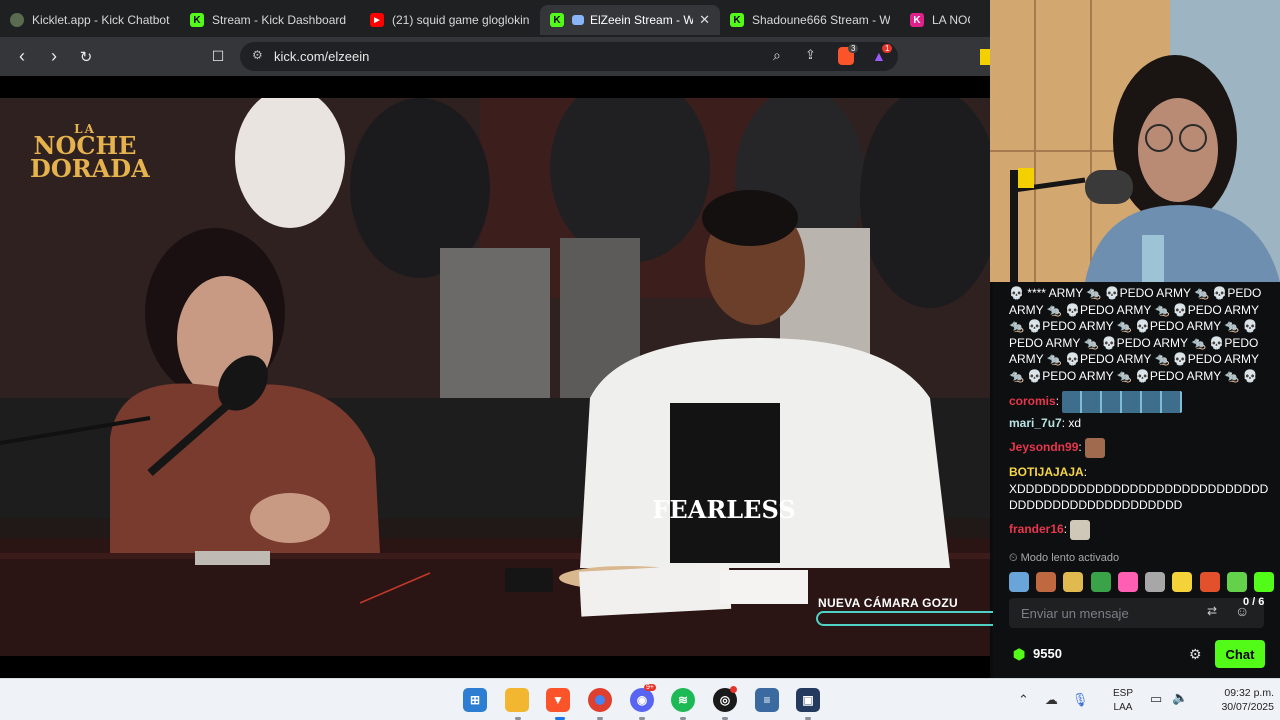 The image size is (1280, 720). What do you see at coordinates (1140, 448) in the screenshot?
I see `chat-message: Jeysondn99:` at bounding box center [1140, 448].